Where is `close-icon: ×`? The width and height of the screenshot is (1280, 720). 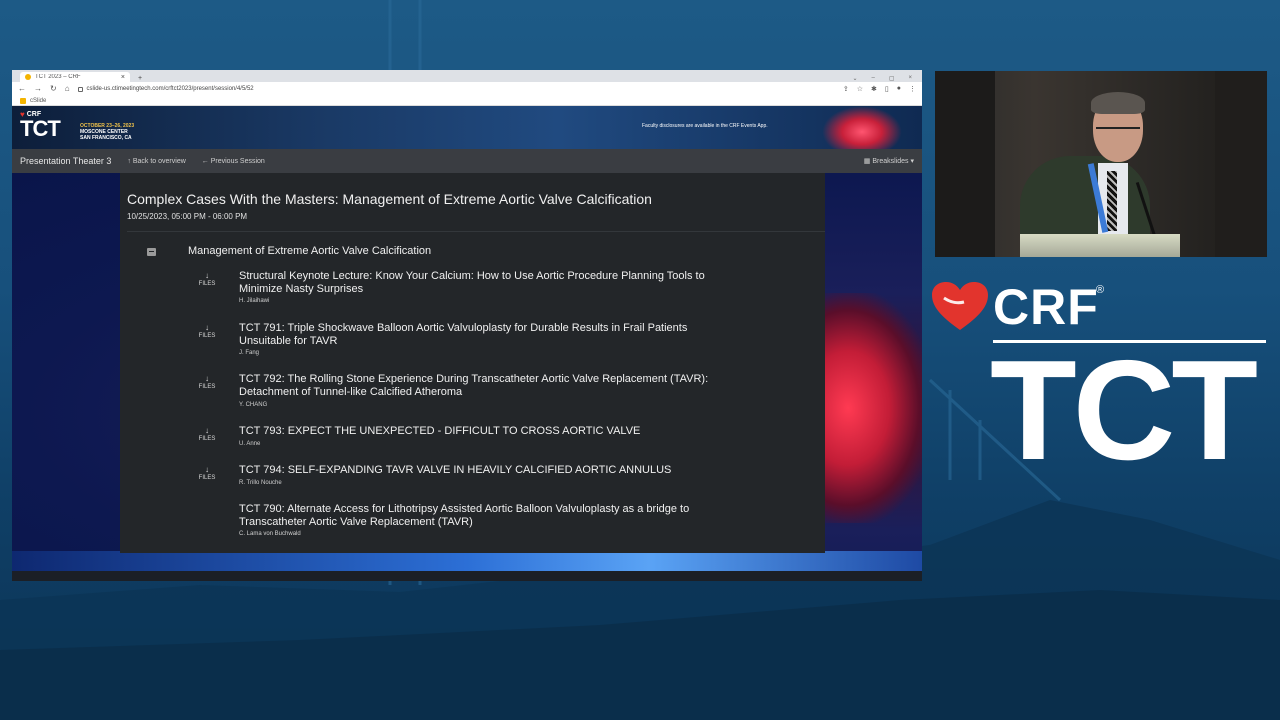
close-icon: × is located at coordinates (910, 78).